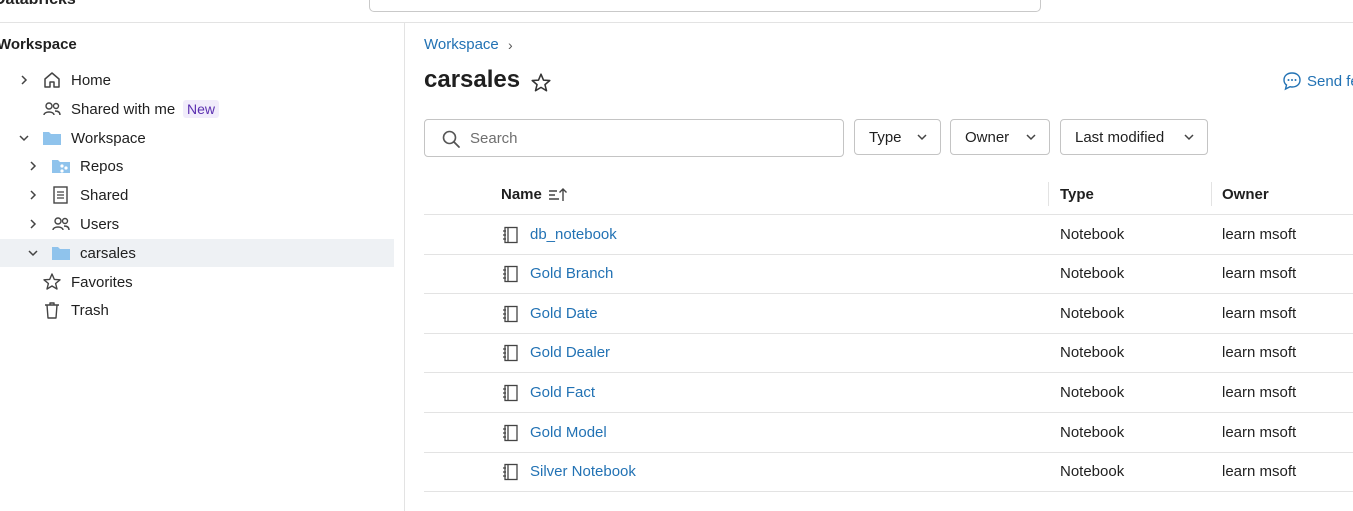 The height and width of the screenshot is (511, 1353). I want to click on table-row: Gold Date Notebook learn msoft, so click(888, 314).